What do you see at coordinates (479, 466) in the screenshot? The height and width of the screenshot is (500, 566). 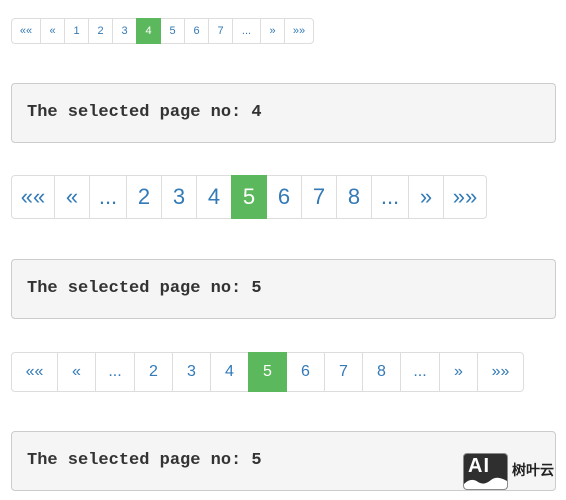 I see `logo-mark-text: AI` at bounding box center [479, 466].